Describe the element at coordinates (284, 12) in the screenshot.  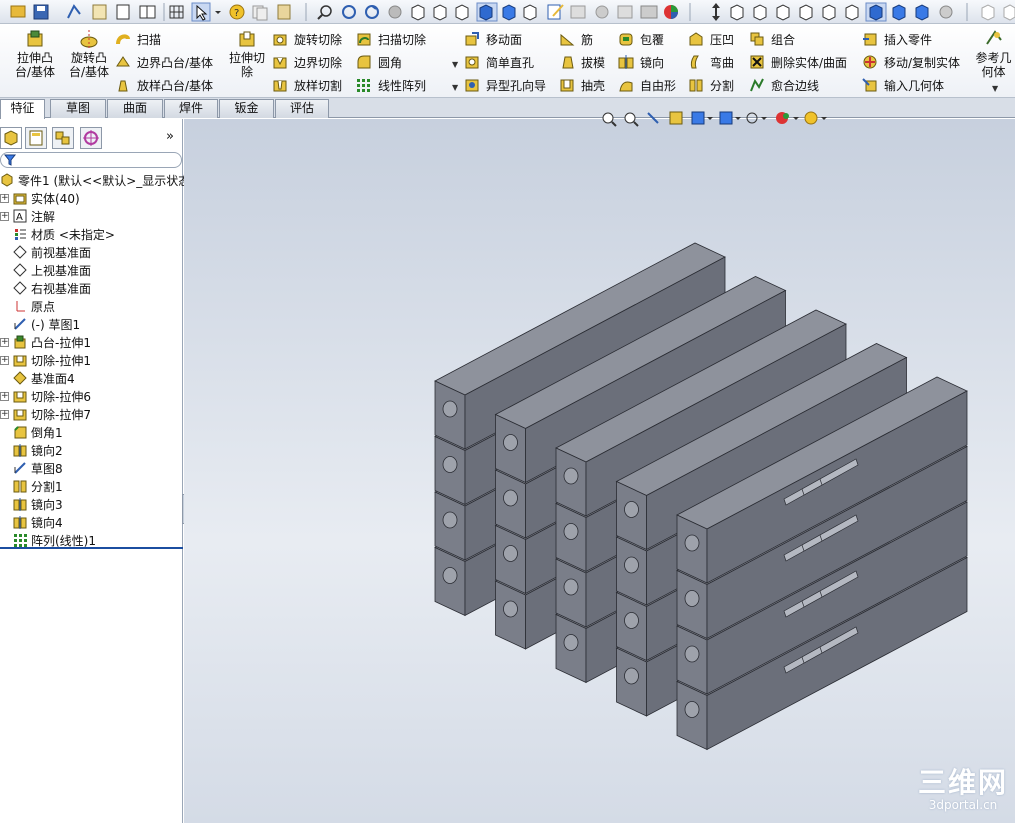
I see `paste-icon` at that location.